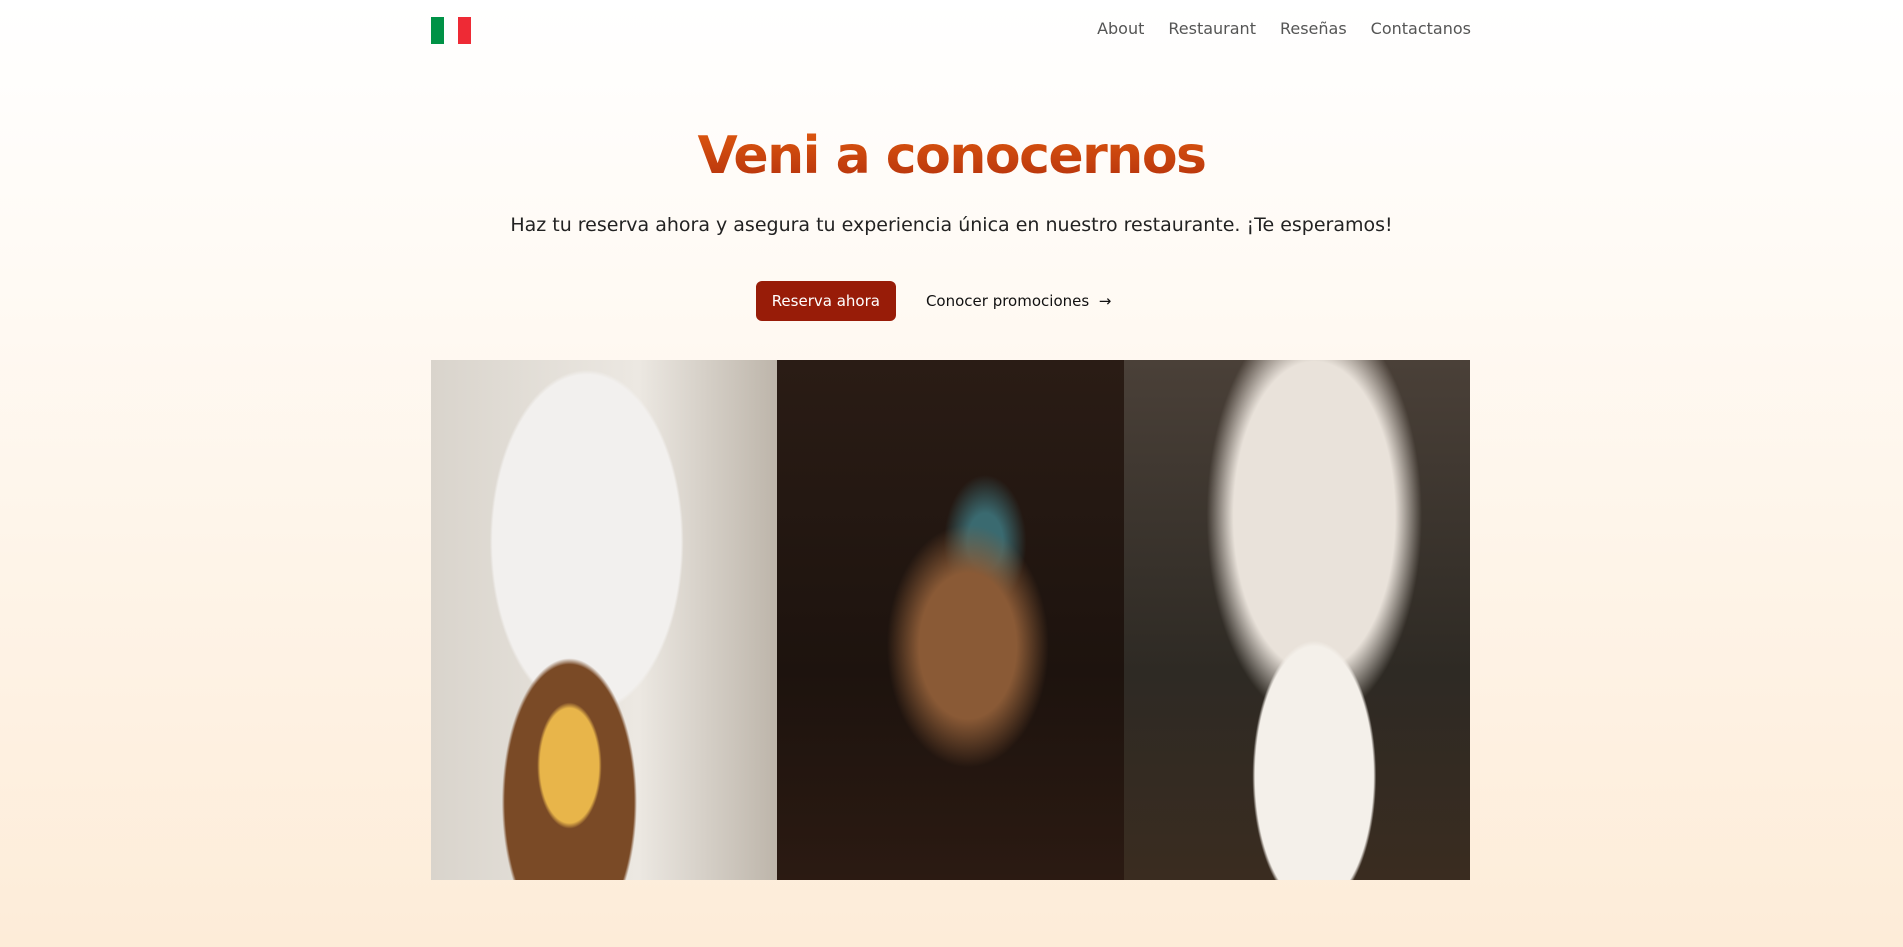 The height and width of the screenshot is (947, 1903). Describe the element at coordinates (951, 156) in the screenshot. I see `hero-title: Veni a conocernos` at that location.